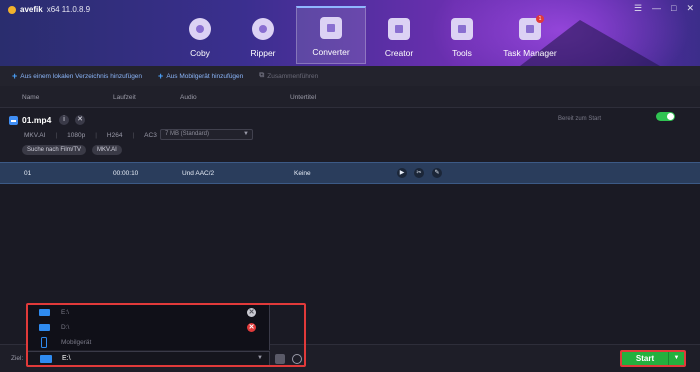  Describe the element at coordinates (293, 76) in the screenshot. I see `merge-label: Zusammenführen` at that location.